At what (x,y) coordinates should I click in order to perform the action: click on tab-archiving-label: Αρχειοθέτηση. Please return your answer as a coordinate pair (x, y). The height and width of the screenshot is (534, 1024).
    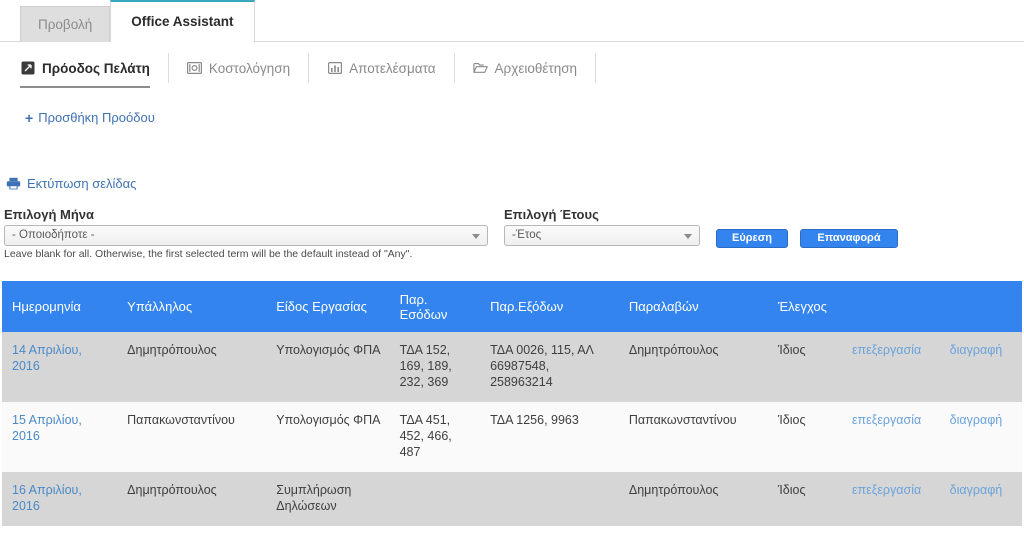
    Looking at the image, I should click on (536, 68).